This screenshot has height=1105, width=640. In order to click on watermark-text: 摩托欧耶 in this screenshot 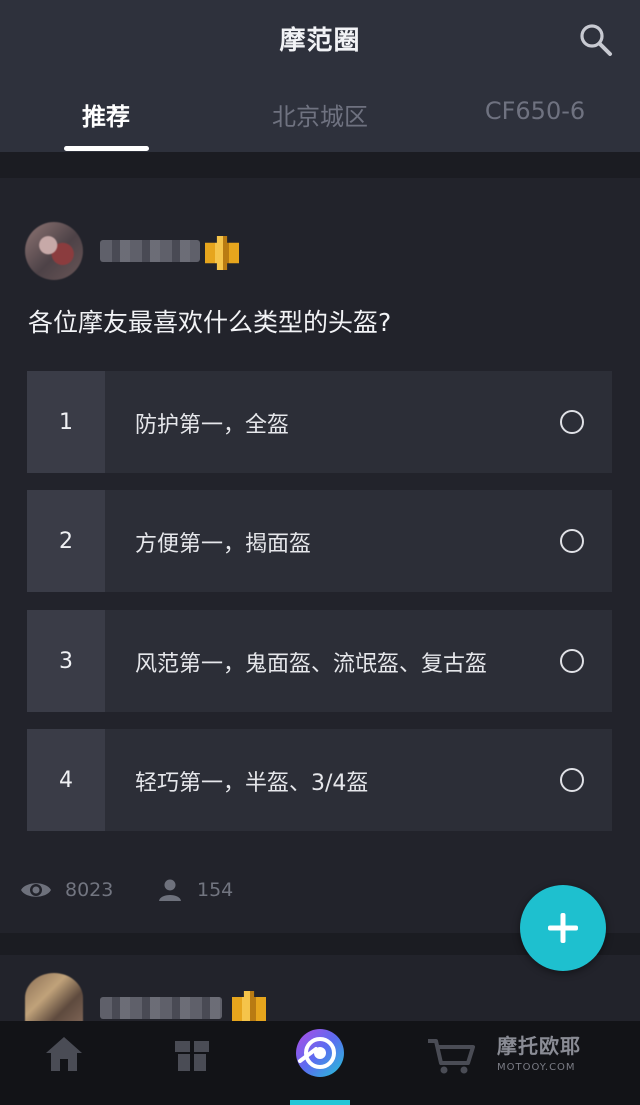, I will do `click(539, 1046)`.